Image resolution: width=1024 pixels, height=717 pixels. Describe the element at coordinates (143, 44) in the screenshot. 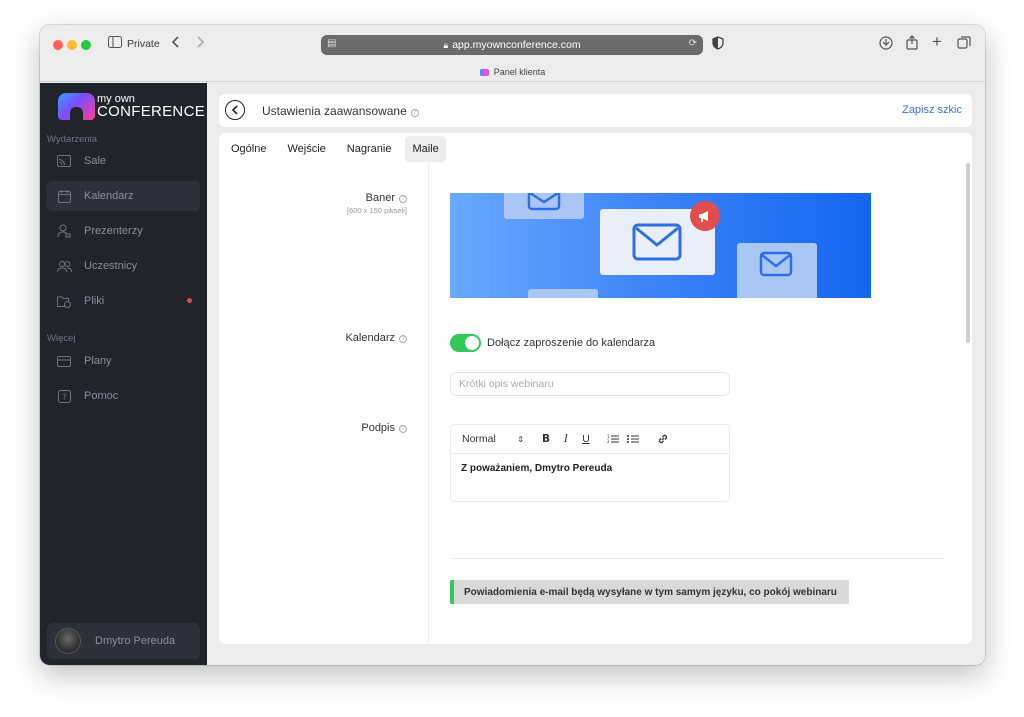

I see `private-label: Private` at that location.